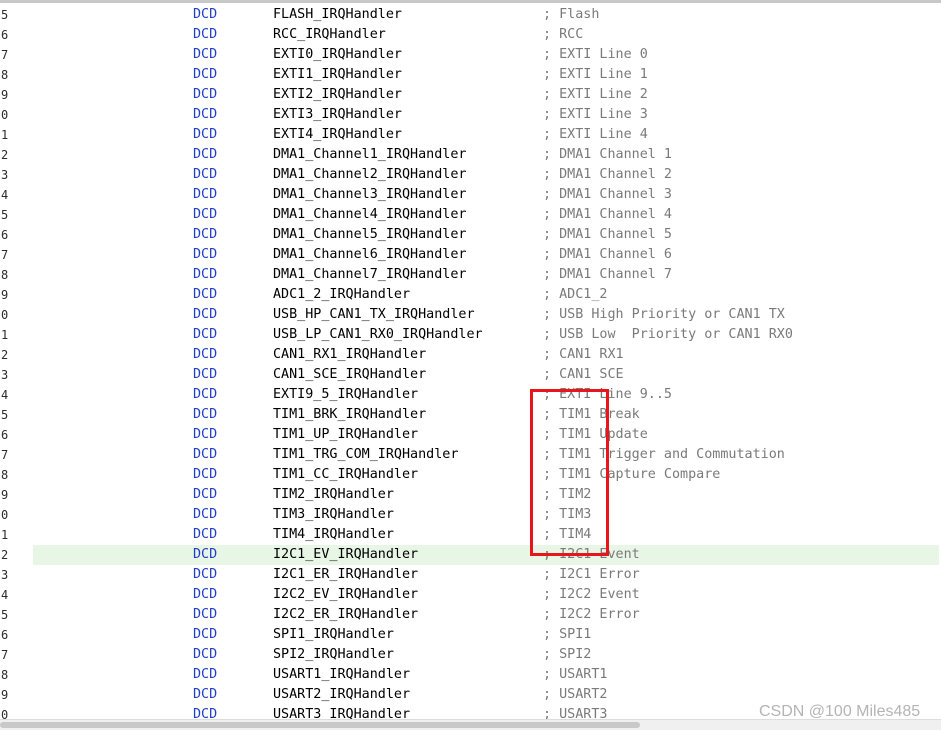 This screenshot has width=941, height=730. Describe the element at coordinates (337, 54) in the screenshot. I see `handler-symbol: EXTI0_IRQHandler` at that location.